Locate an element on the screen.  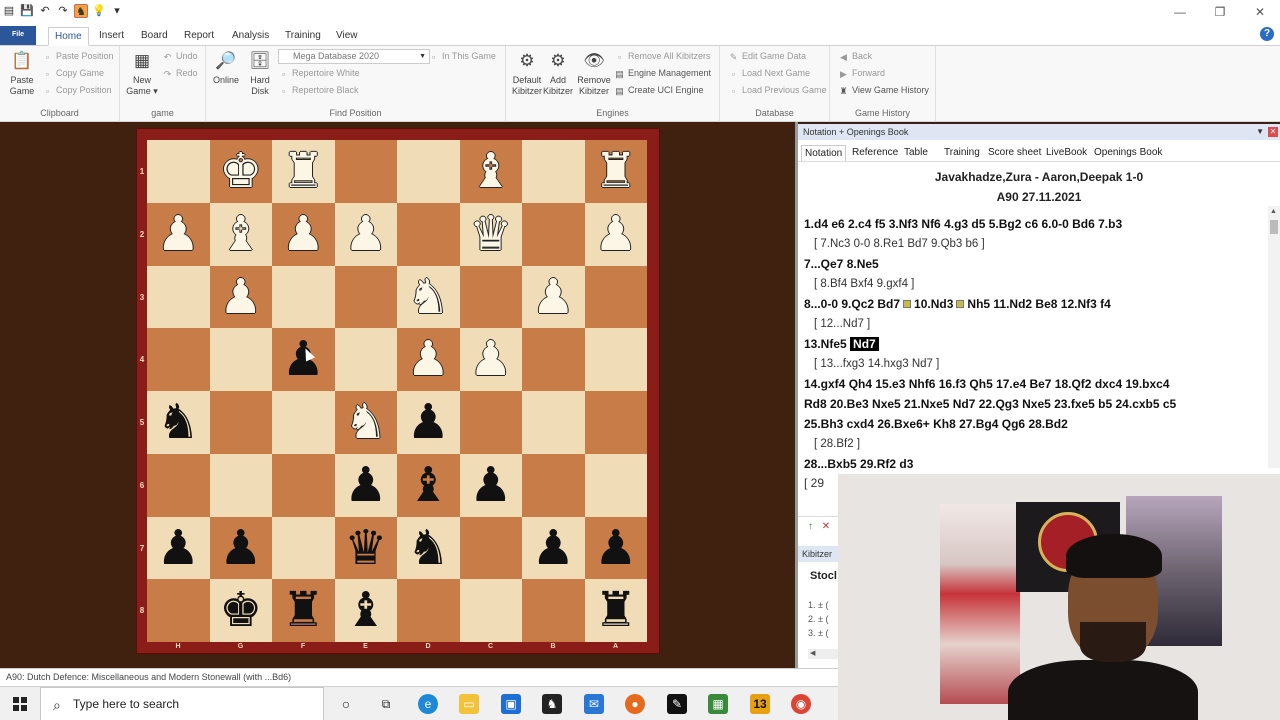
view-game-history-button: ♜ View Game History is located at coordinates (883, 90).